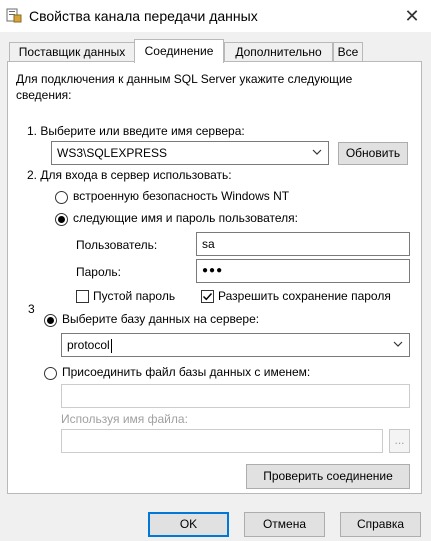 Image resolution: width=431 pixels, height=541 pixels. Describe the element at coordinates (222, 441) in the screenshot. I see `logical-name-input` at that location.